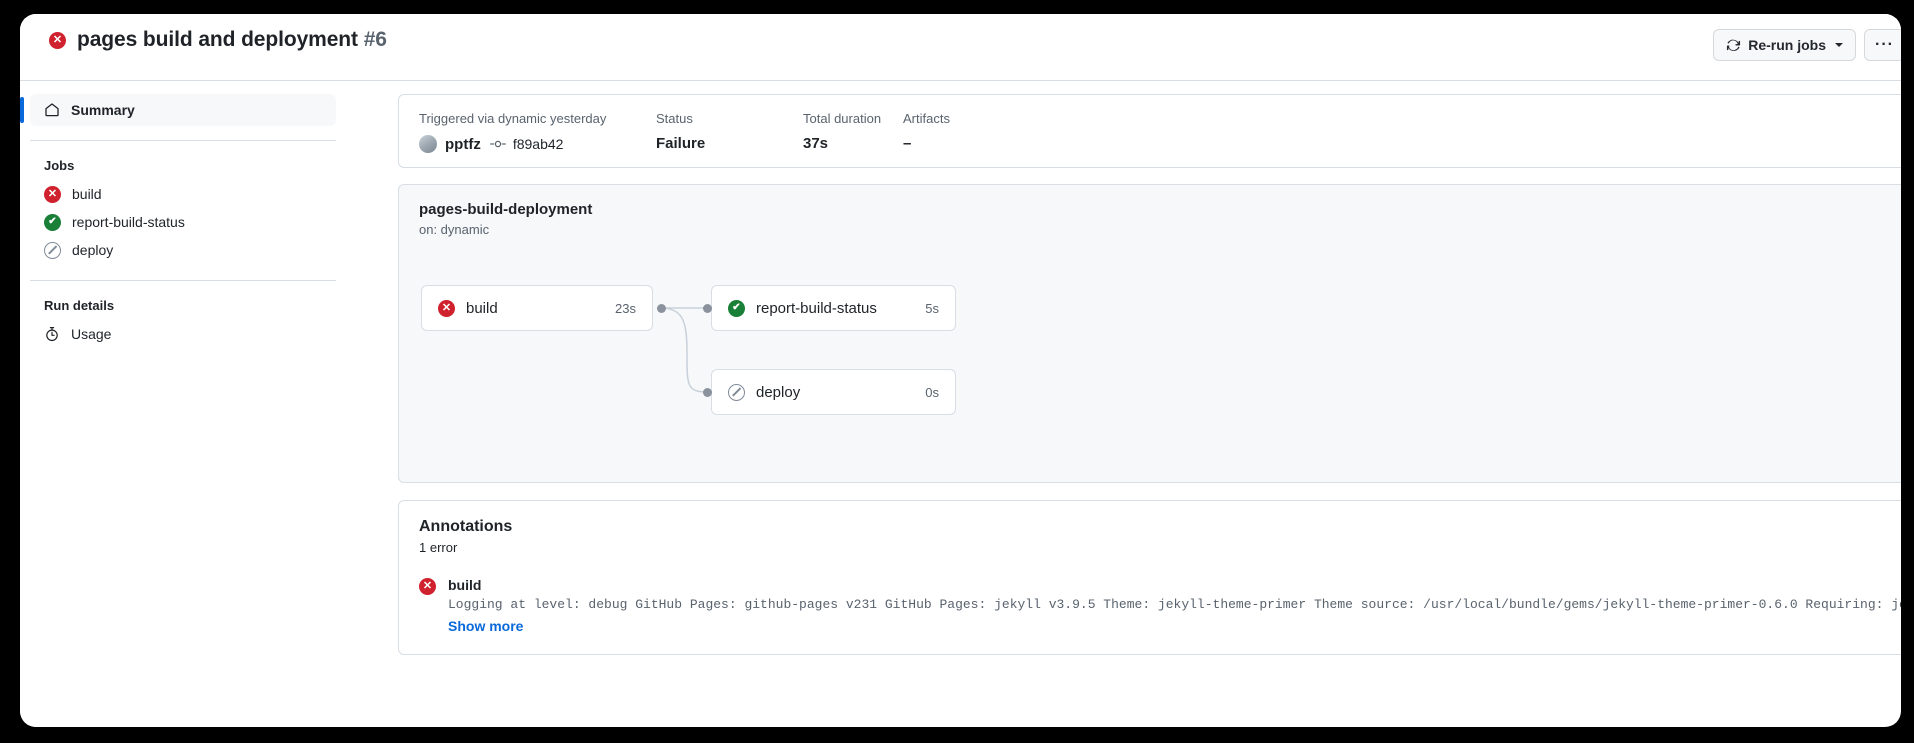  Describe the element at coordinates (729, 132) in the screenshot. I see `meta-status: Status Failure` at that location.